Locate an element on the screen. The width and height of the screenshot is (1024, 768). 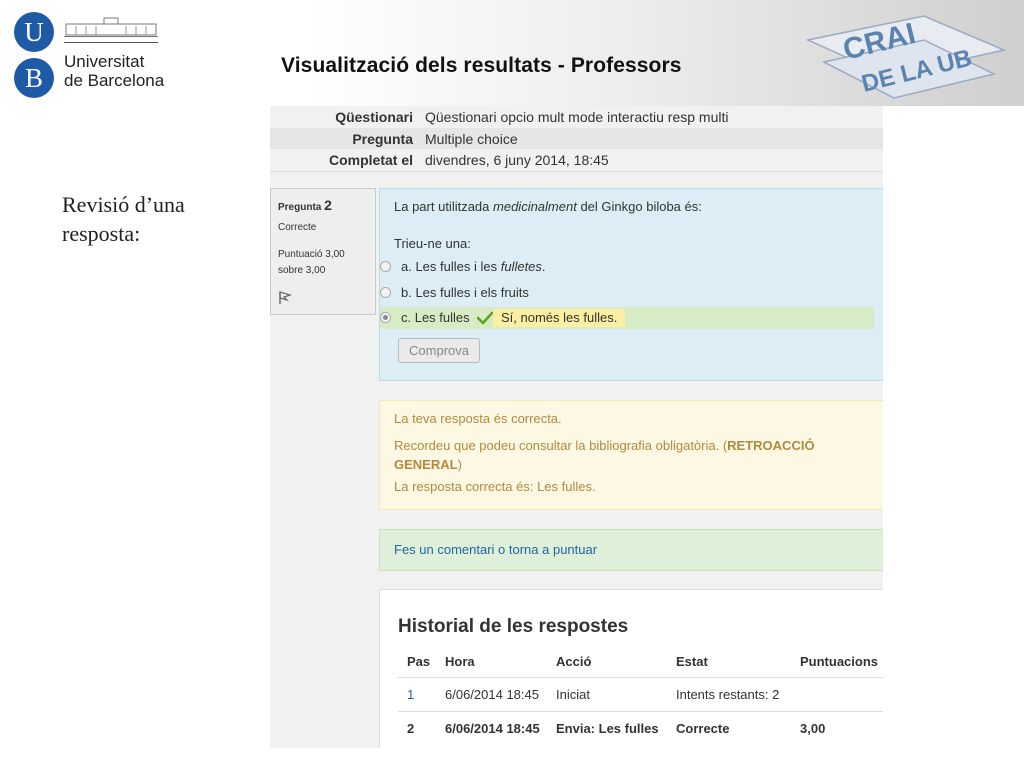
answer-label-text: a. Les fulles i les is located at coordinates (451, 266).